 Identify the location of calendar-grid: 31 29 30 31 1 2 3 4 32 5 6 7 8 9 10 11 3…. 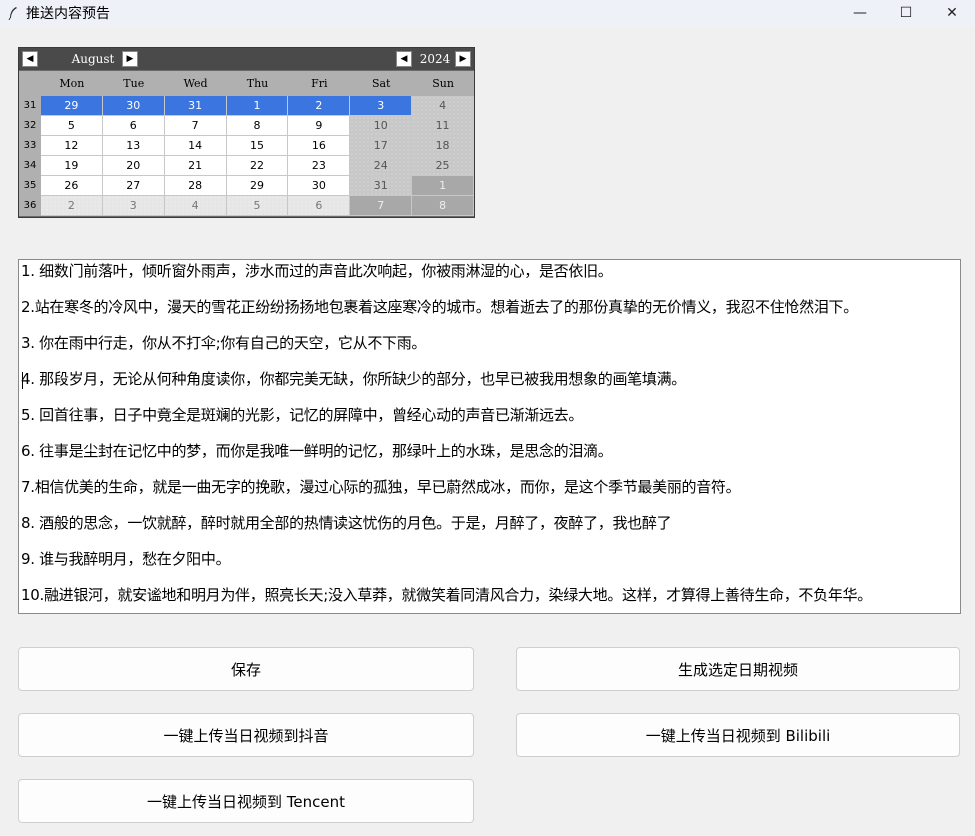
(246, 156).